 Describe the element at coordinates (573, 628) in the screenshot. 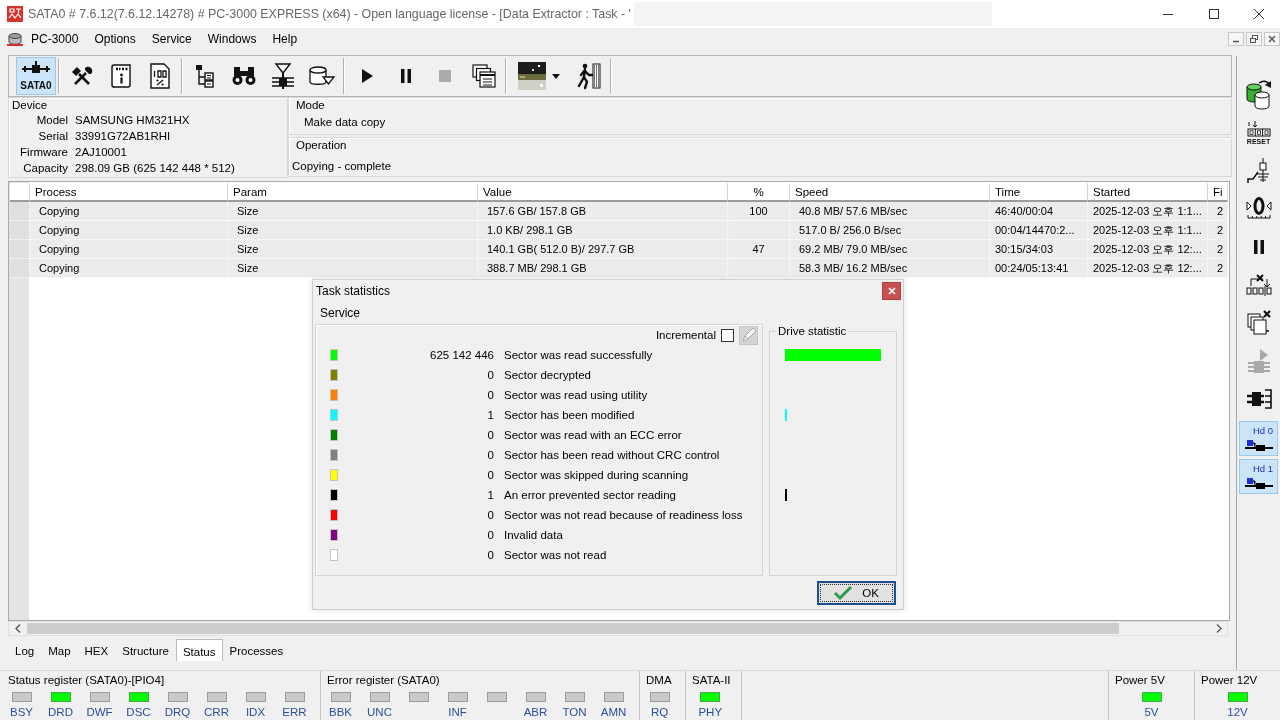

I see `scrollbar-thumb` at that location.